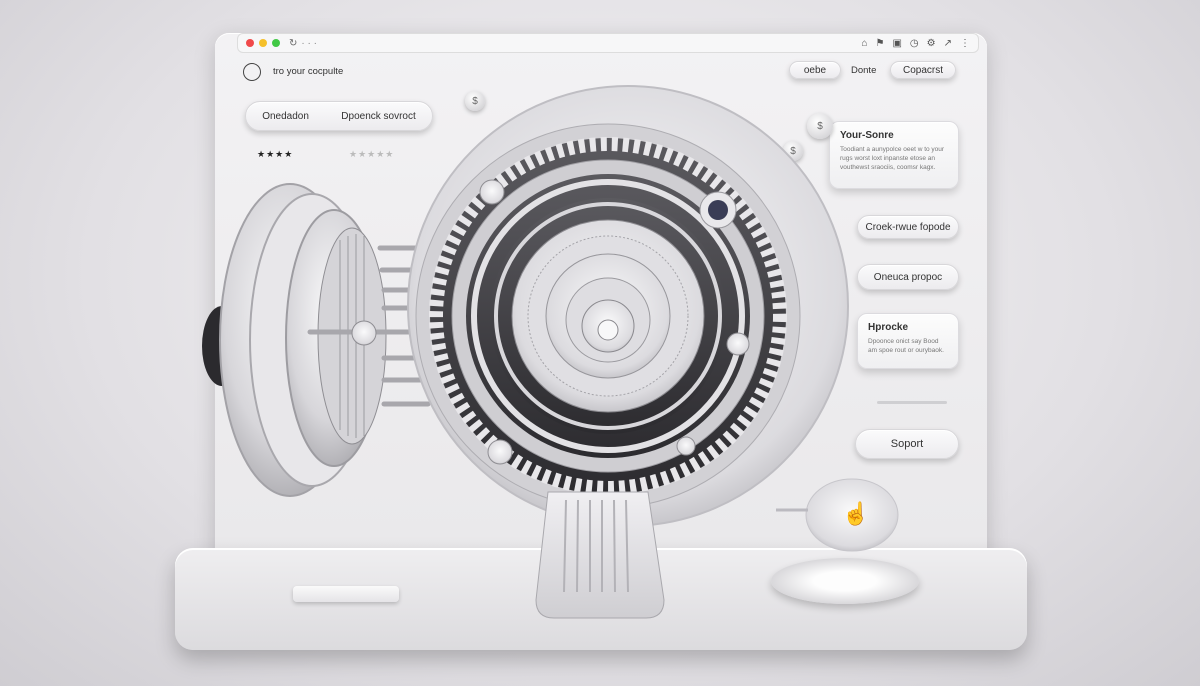  What do you see at coordinates (600, 555) in the screenshot?
I see `vault-chute` at bounding box center [600, 555].